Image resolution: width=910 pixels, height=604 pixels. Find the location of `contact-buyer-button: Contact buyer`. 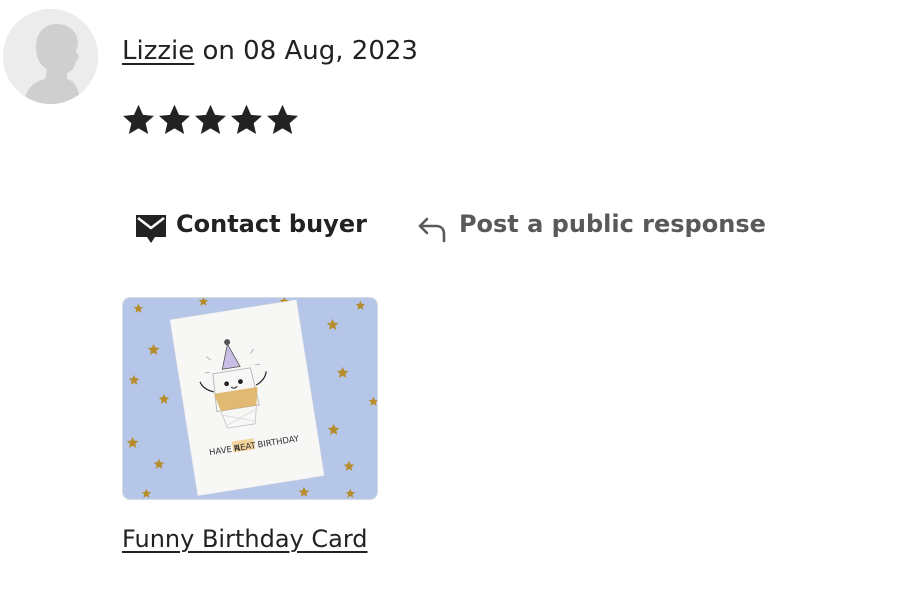

contact-buyer-button: Contact buyer is located at coordinates (250, 224).